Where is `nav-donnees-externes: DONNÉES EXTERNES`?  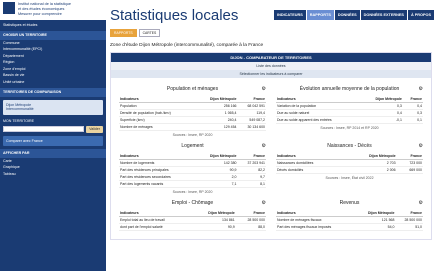
nav-donnees-externes: DONNÉES EXTERNES is located at coordinates (383, 15).